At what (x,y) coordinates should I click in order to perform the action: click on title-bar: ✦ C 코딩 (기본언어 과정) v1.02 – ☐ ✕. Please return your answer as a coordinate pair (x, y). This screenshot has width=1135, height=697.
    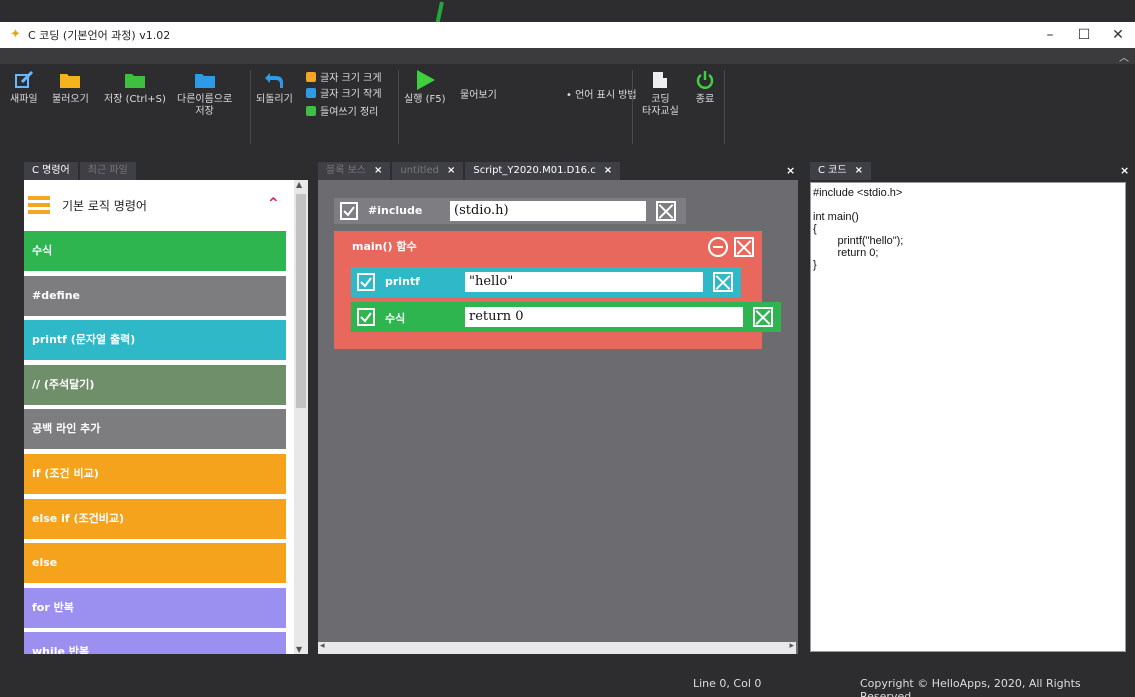
    Looking at the image, I should click on (567, 35).